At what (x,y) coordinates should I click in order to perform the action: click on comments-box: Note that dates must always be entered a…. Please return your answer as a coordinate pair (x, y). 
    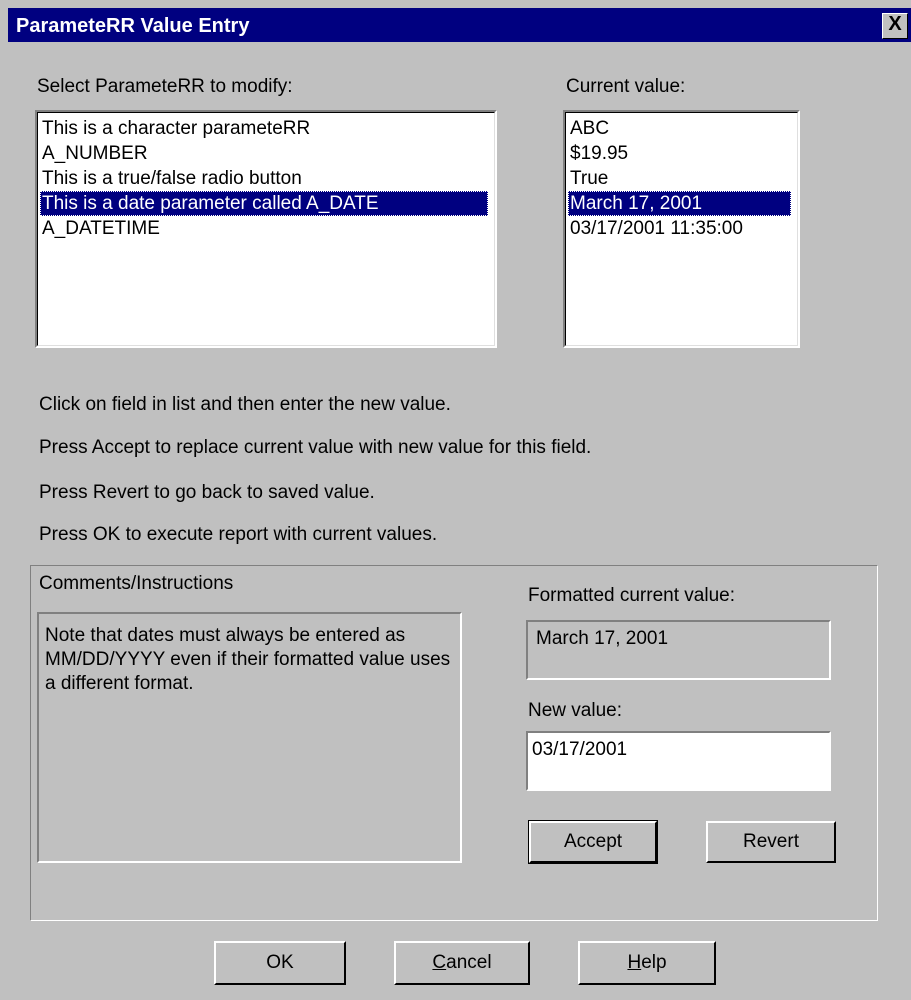
    Looking at the image, I should click on (249, 737).